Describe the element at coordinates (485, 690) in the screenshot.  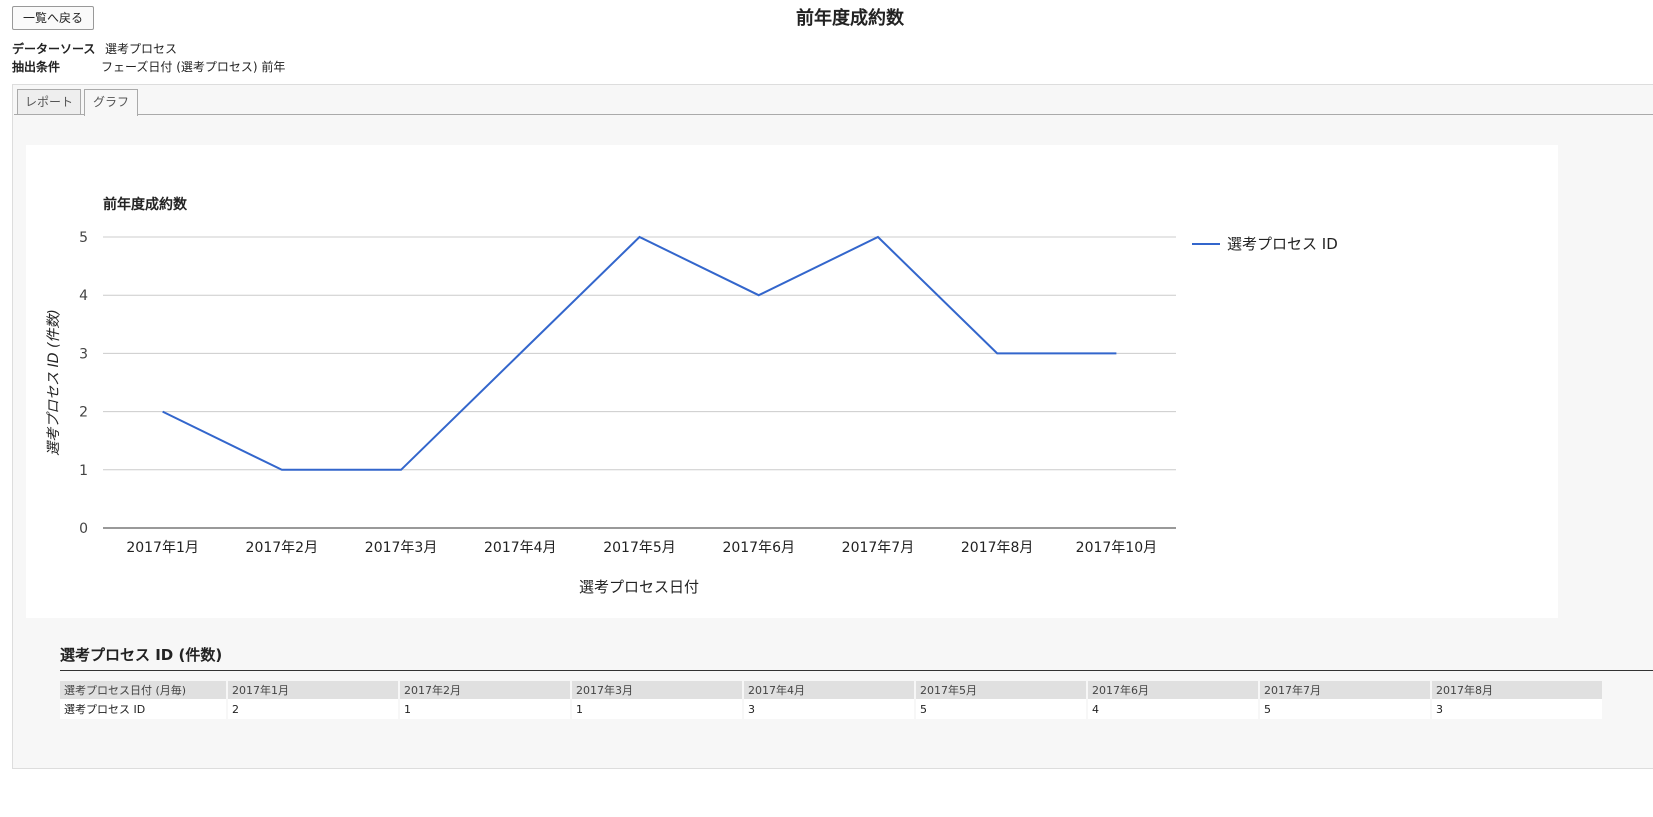
I see `table-column-header: 2017年2月` at that location.